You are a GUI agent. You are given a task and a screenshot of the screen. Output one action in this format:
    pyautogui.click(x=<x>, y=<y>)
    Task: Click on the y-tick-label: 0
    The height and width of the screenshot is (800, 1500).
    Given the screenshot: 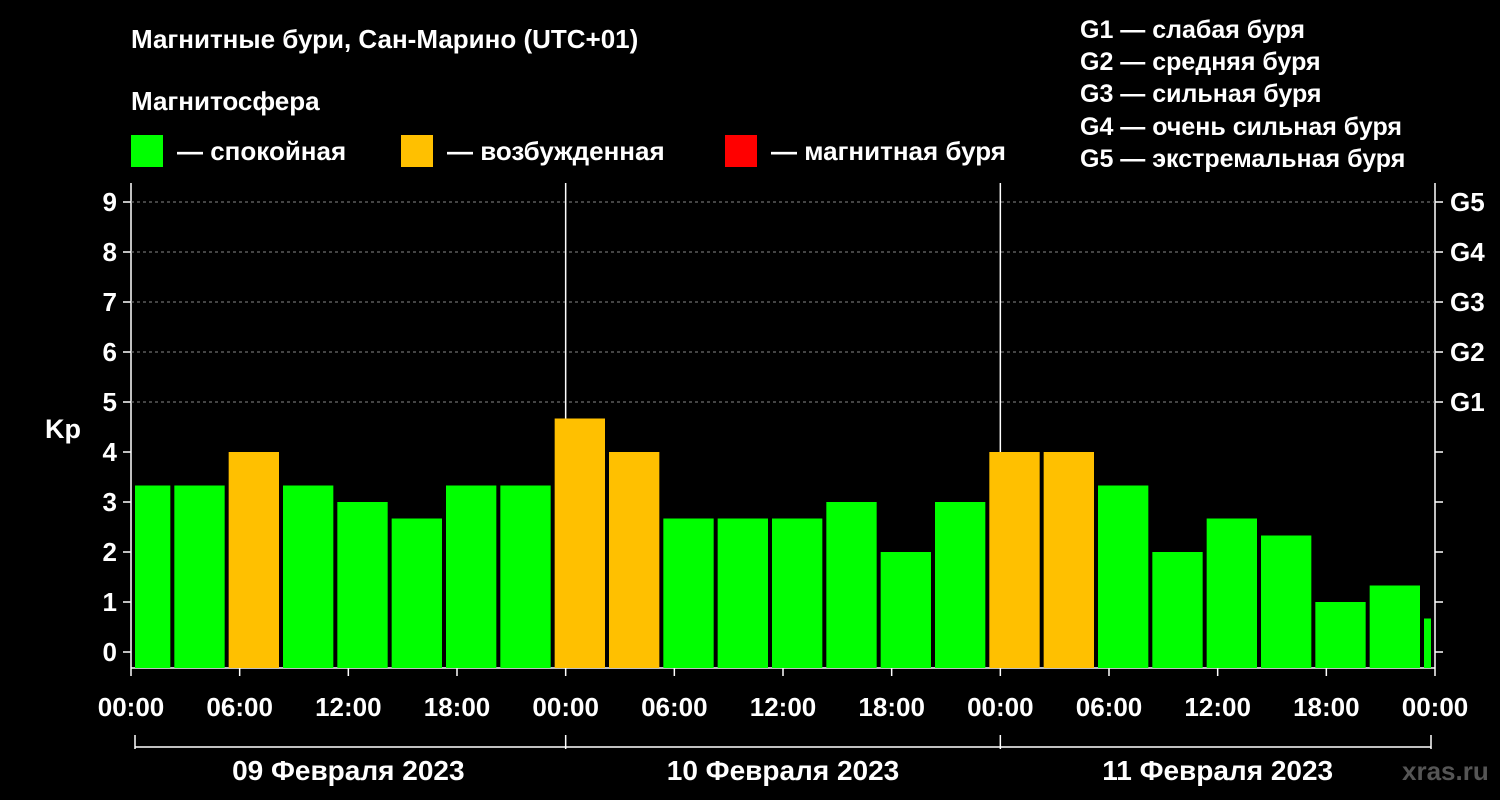 What is the action you would take?
    pyautogui.click(x=110, y=652)
    